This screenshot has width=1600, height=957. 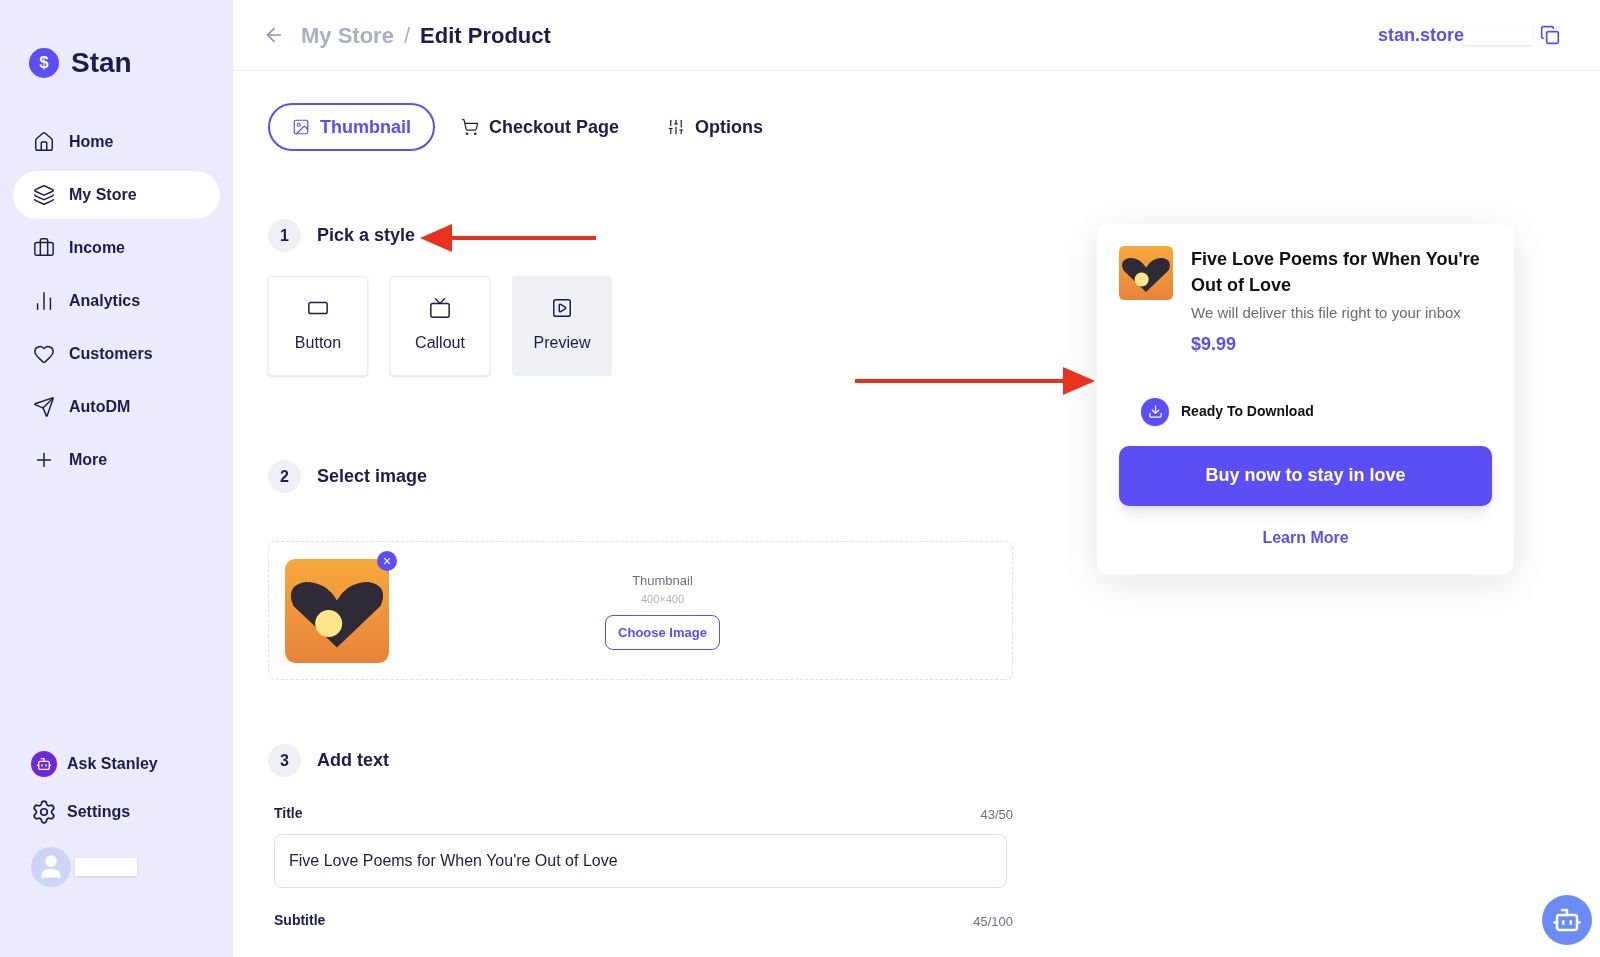 I want to click on screen-icon, so click(x=440, y=308).